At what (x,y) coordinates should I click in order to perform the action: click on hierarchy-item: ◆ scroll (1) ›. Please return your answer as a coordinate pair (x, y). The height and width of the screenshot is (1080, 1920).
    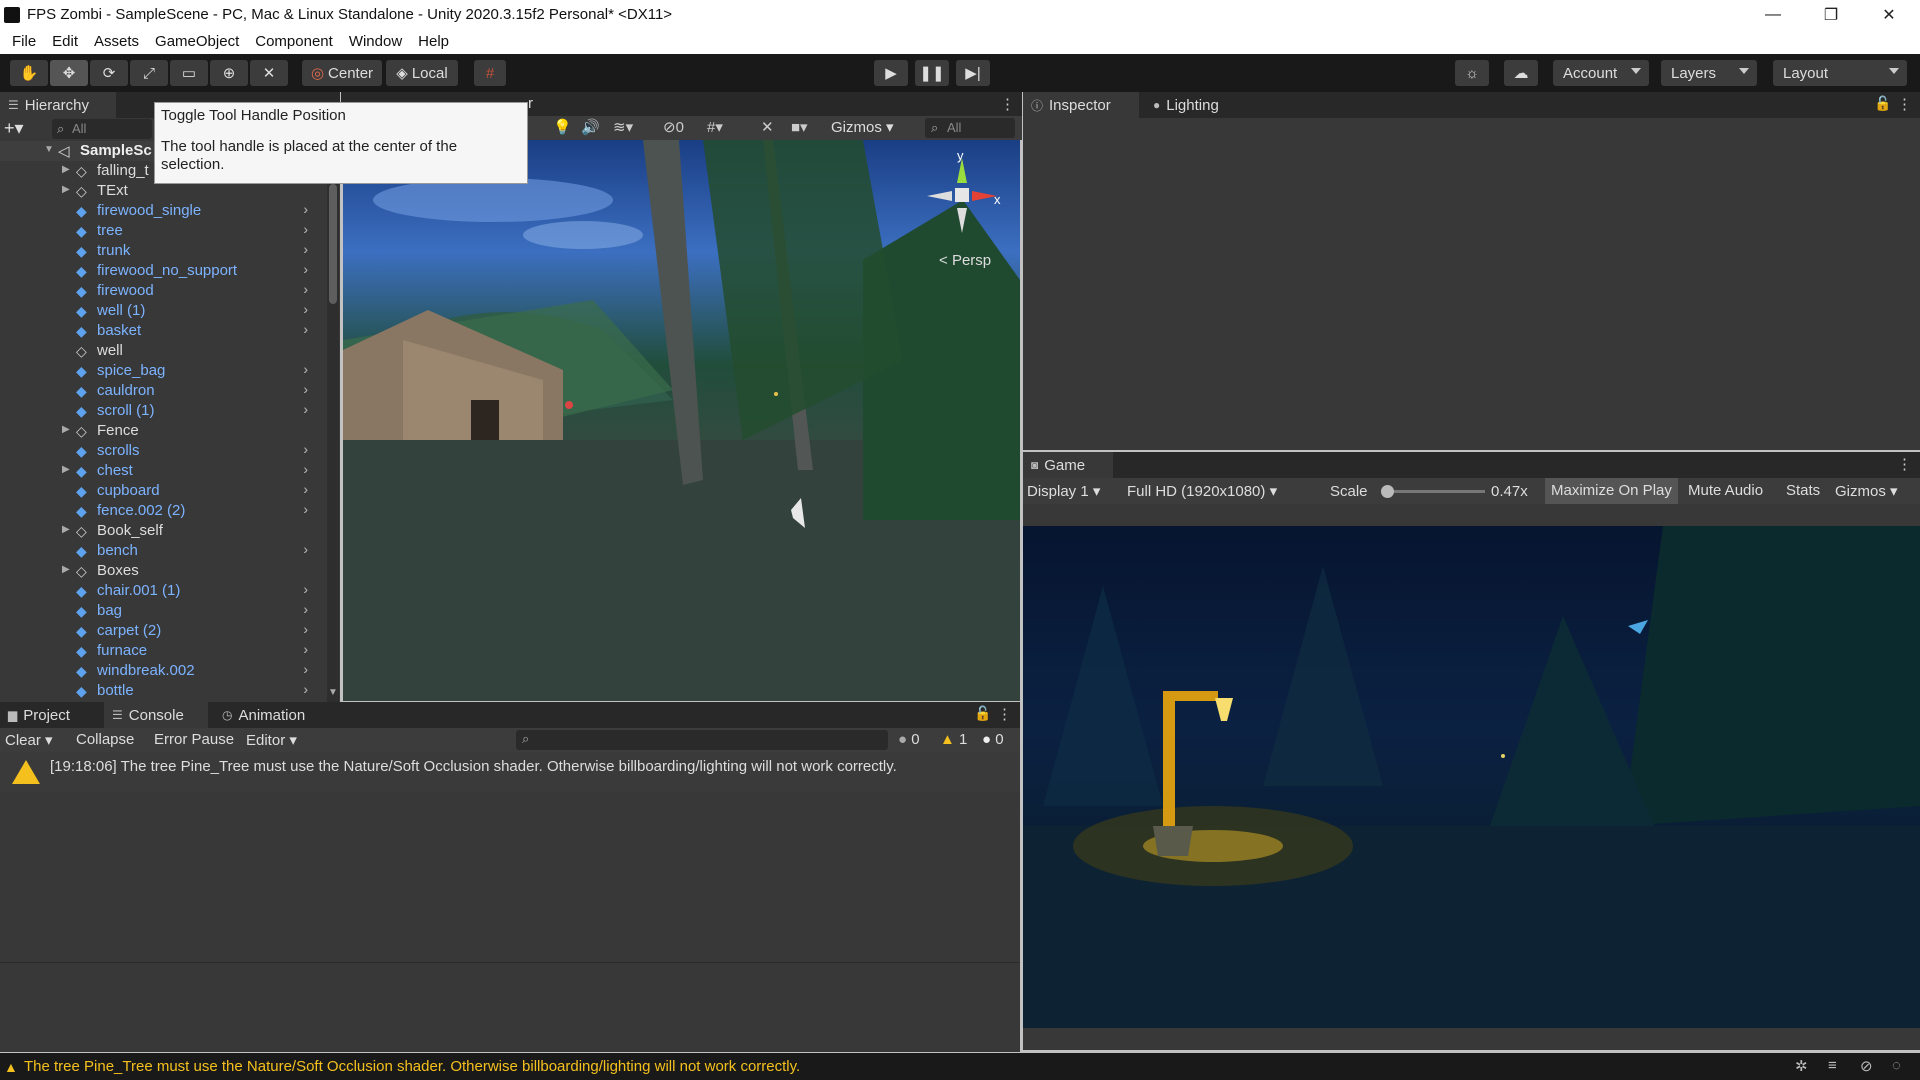
    Looking at the image, I should click on (165, 411).